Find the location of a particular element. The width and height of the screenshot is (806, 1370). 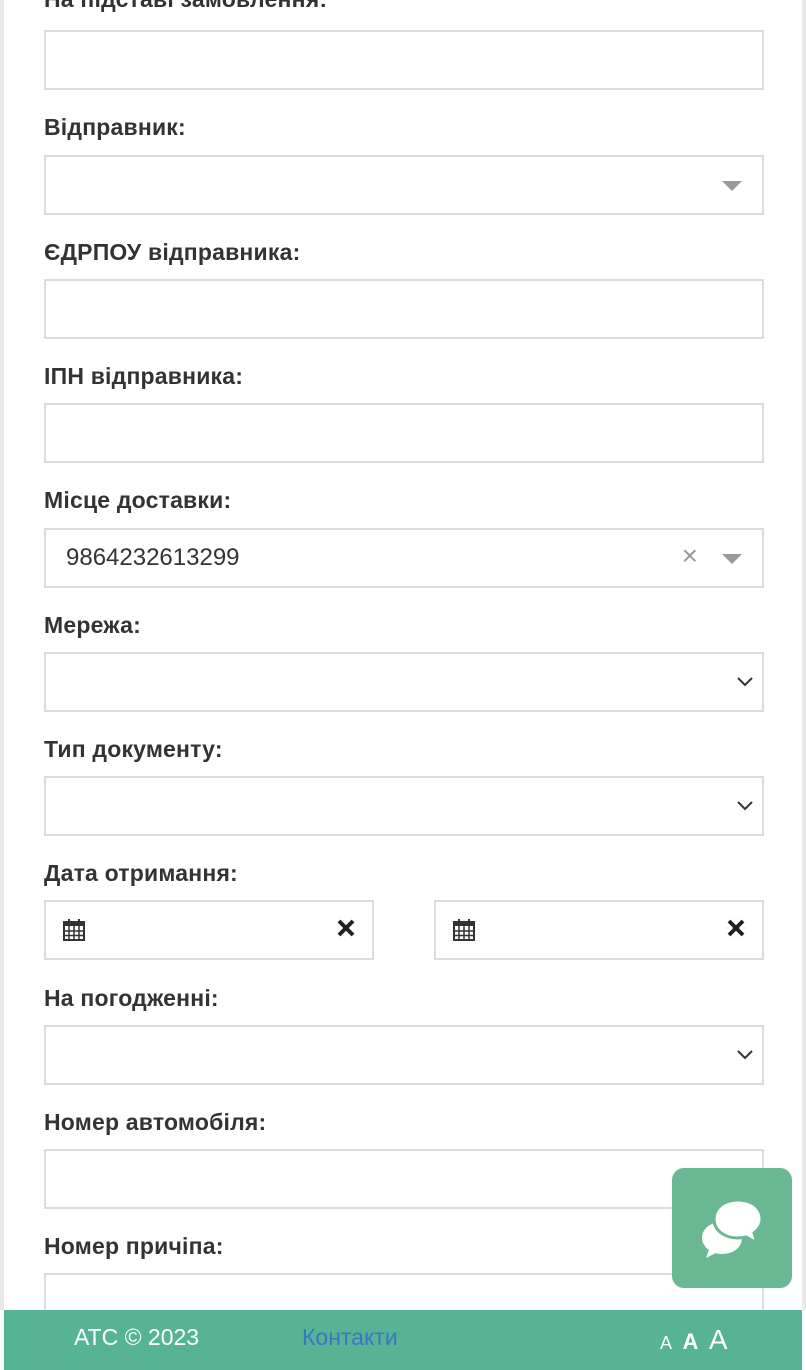

page-edge-right is located at coordinates (804, 655).